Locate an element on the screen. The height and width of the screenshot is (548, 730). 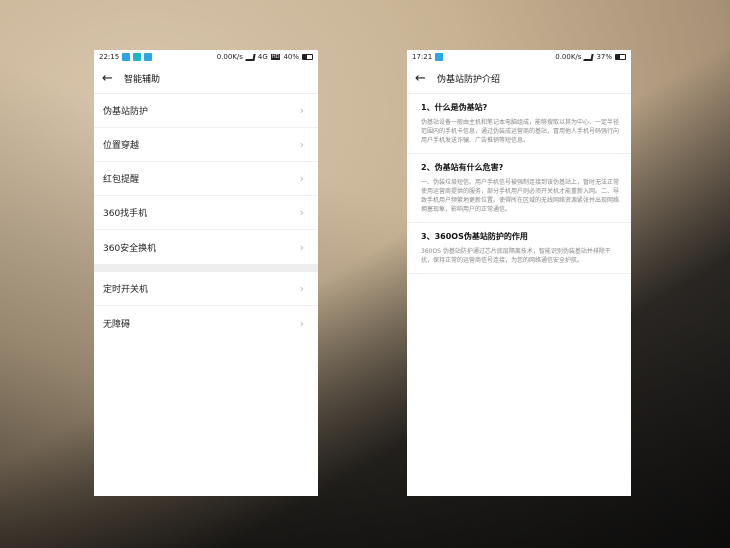
section-title: 3、360OS伪基站防护的作用 is located at coordinates (474, 236).